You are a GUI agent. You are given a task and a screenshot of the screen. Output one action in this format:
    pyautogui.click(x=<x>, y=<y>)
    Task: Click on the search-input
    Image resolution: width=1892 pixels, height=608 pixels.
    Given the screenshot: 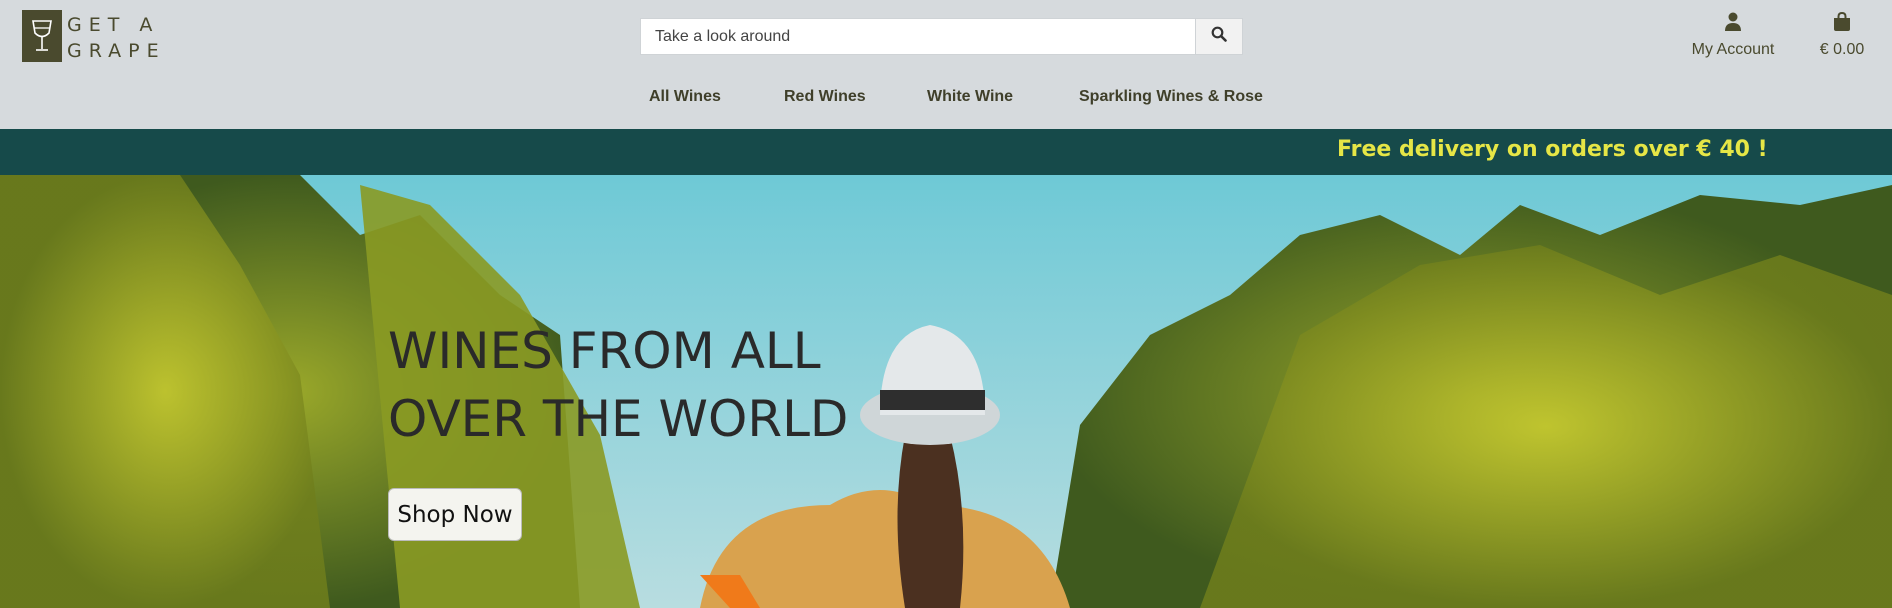 What is the action you would take?
    pyautogui.click(x=918, y=36)
    